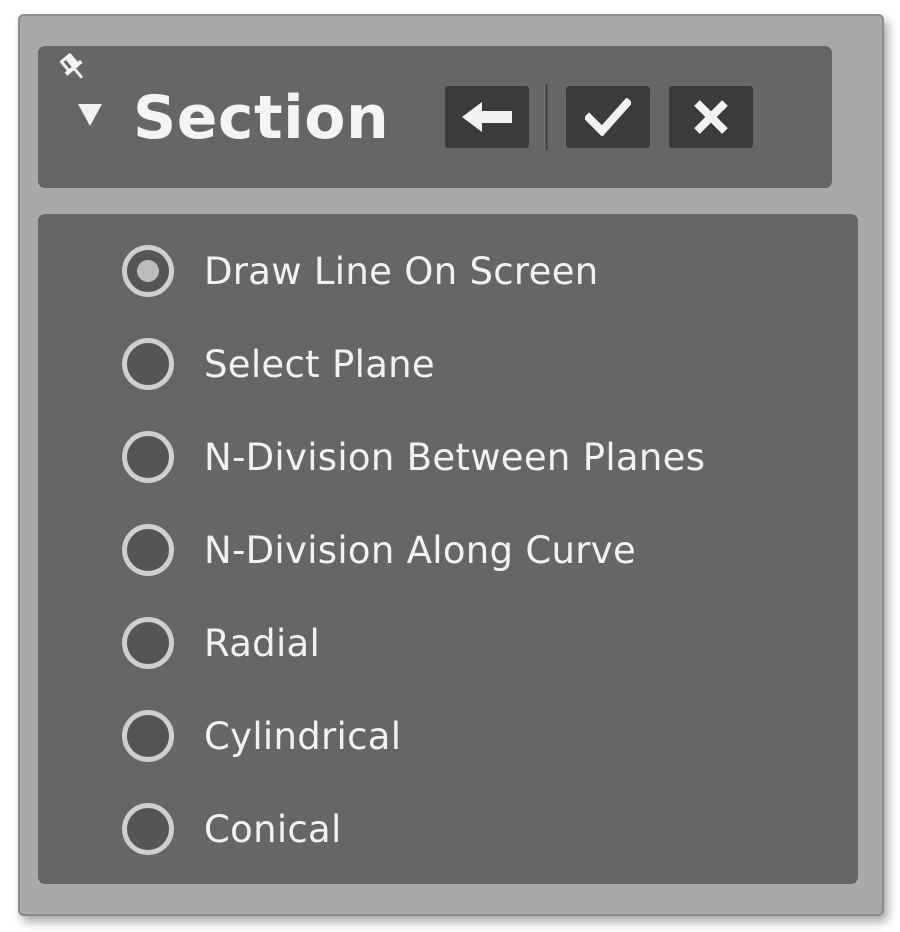 This screenshot has height=932, width=900. I want to click on option-label: N-Division Along Curve, so click(420, 550).